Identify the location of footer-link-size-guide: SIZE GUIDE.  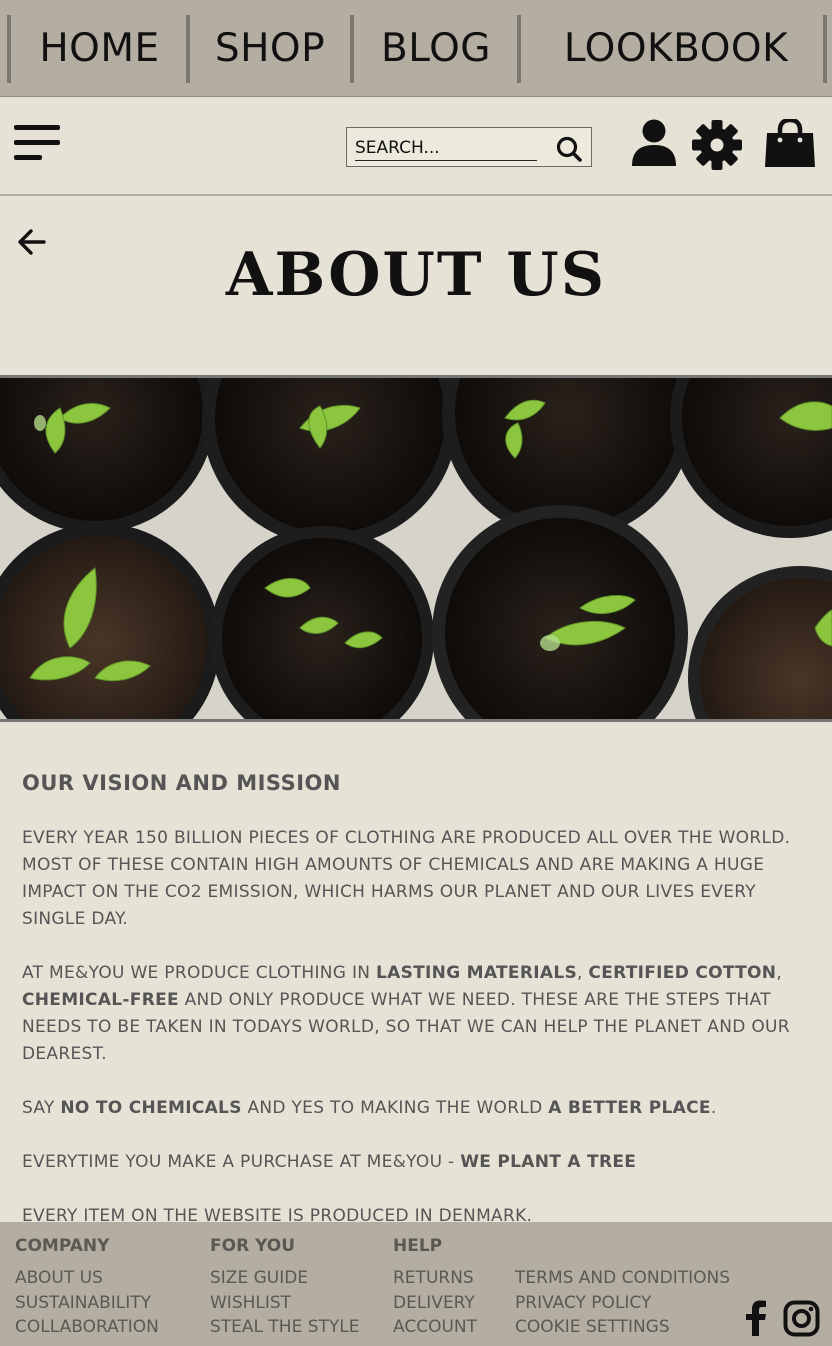
(285, 1278).